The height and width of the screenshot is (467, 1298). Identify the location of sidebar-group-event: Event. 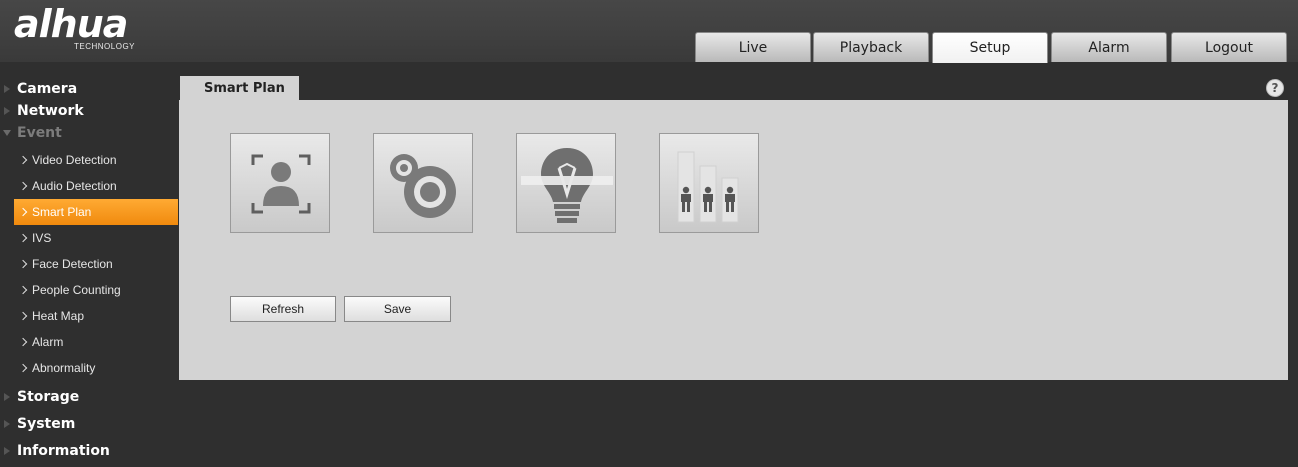
(89, 133).